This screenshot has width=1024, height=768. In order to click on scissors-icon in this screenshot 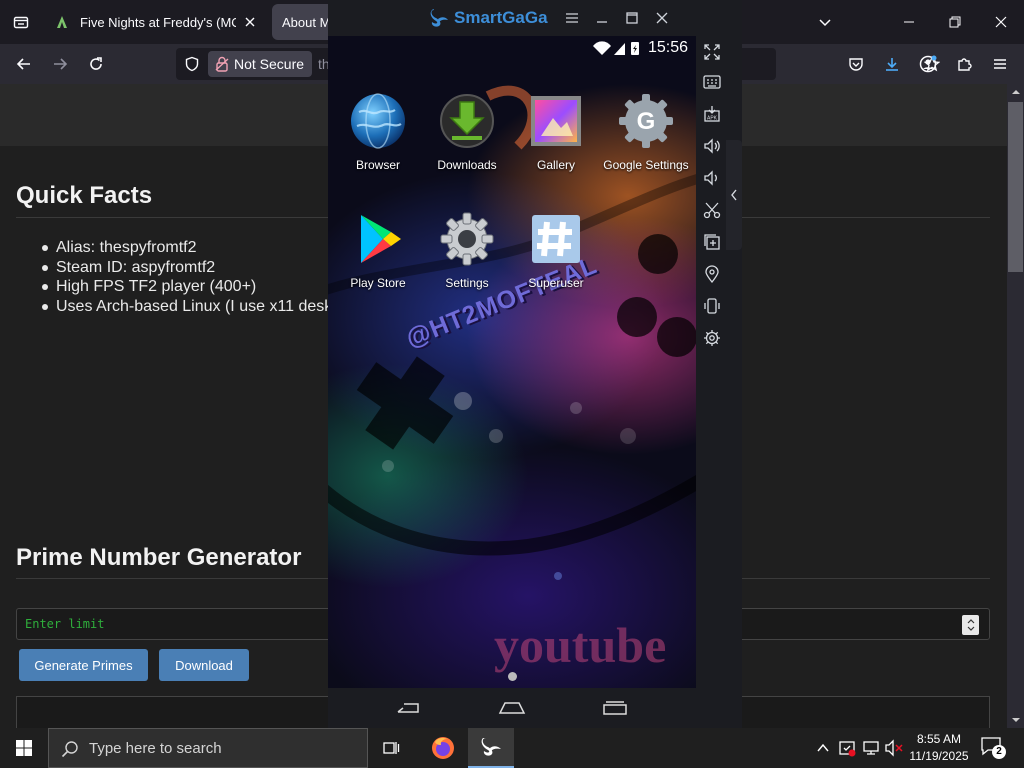, I will do `click(712, 210)`.